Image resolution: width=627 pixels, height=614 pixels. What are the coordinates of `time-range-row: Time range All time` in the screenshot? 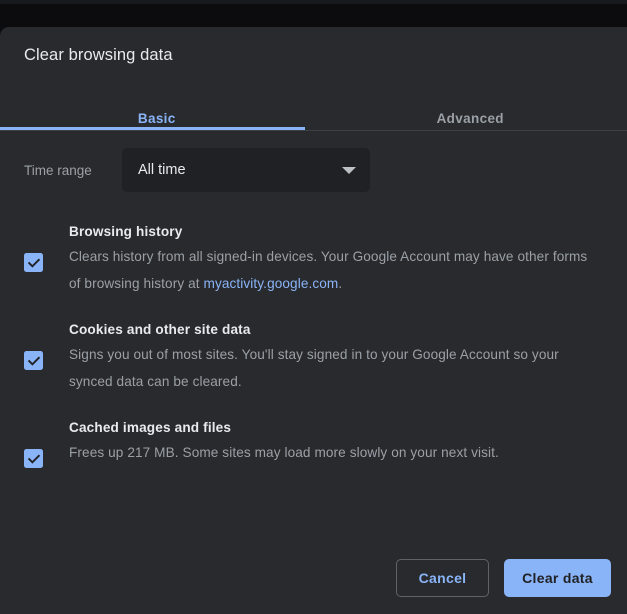 It's located at (313, 170).